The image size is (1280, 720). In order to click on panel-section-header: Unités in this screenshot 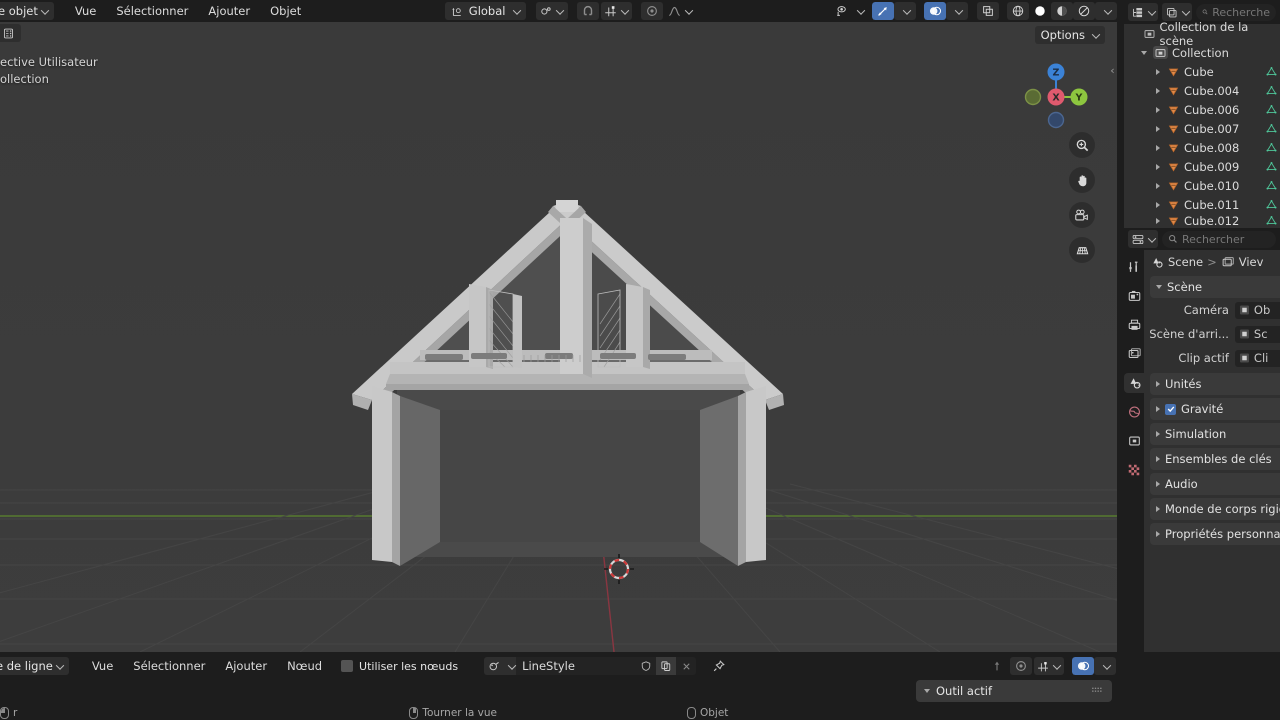, I will do `click(1215, 384)`.